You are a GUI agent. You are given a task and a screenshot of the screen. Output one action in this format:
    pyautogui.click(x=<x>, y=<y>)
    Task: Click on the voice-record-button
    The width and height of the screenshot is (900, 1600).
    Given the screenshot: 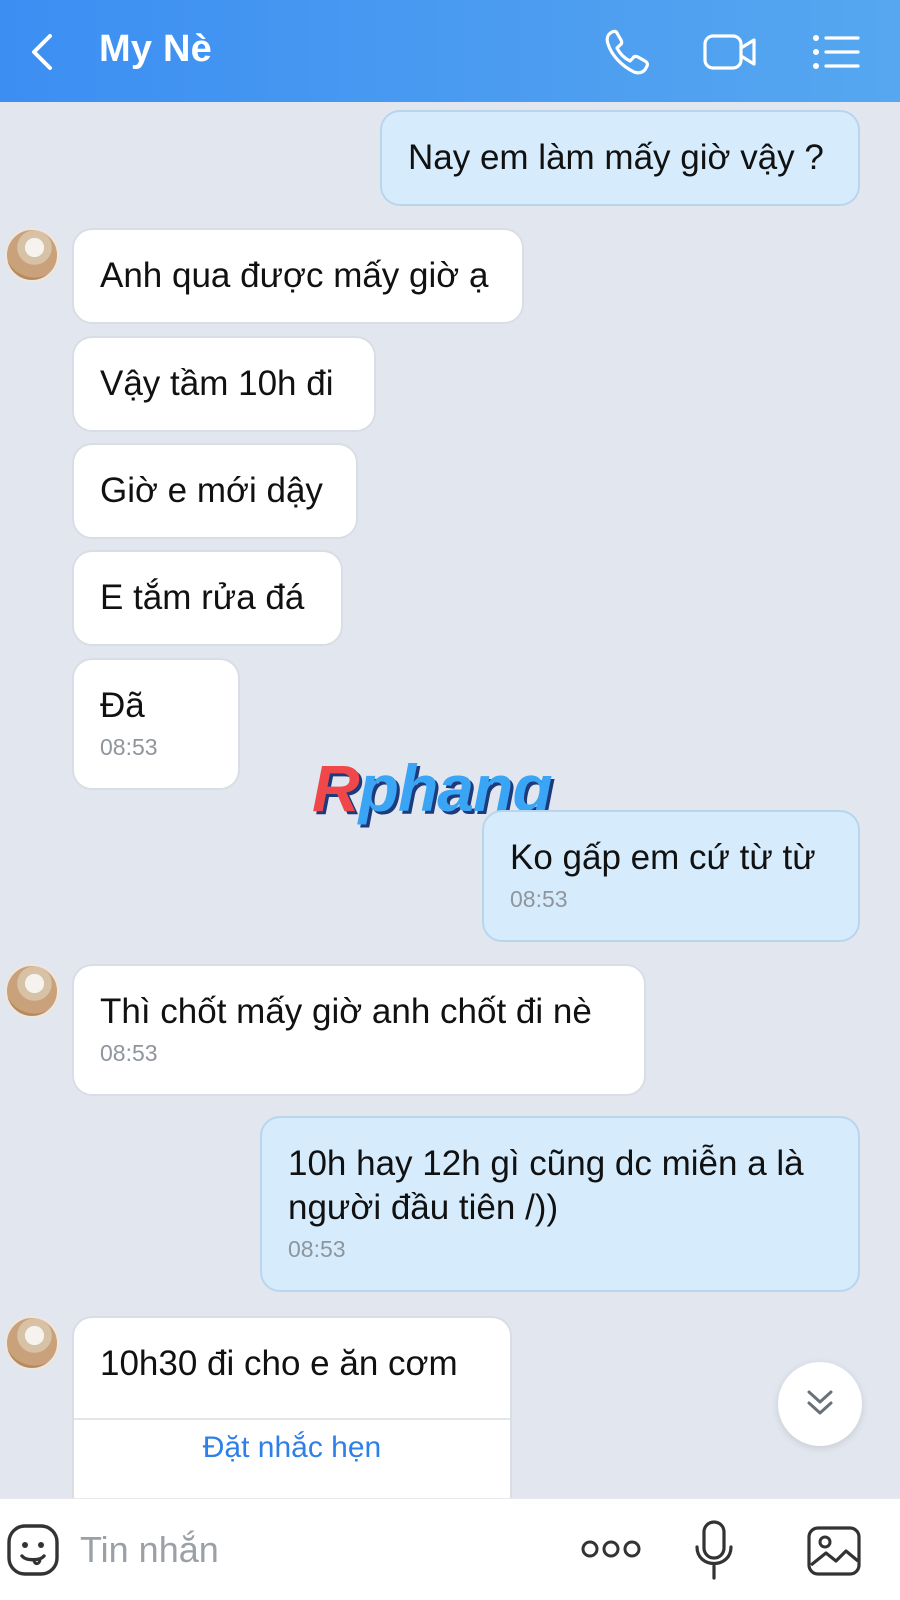 What is the action you would take?
    pyautogui.click(x=714, y=1550)
    